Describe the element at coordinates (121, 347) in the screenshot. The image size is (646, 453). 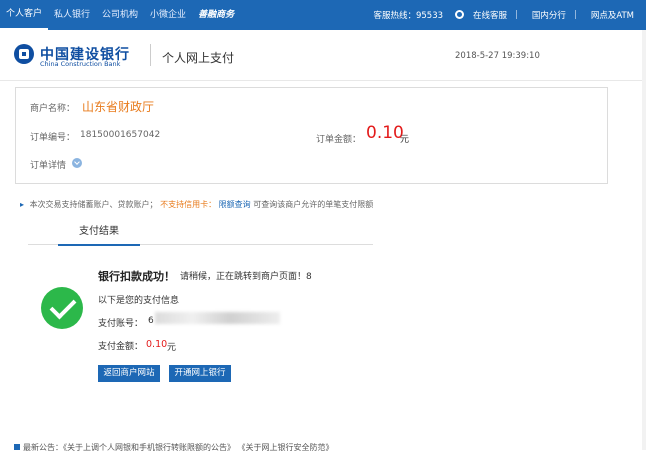
I see `pay-amount-label: 支付金额：` at that location.